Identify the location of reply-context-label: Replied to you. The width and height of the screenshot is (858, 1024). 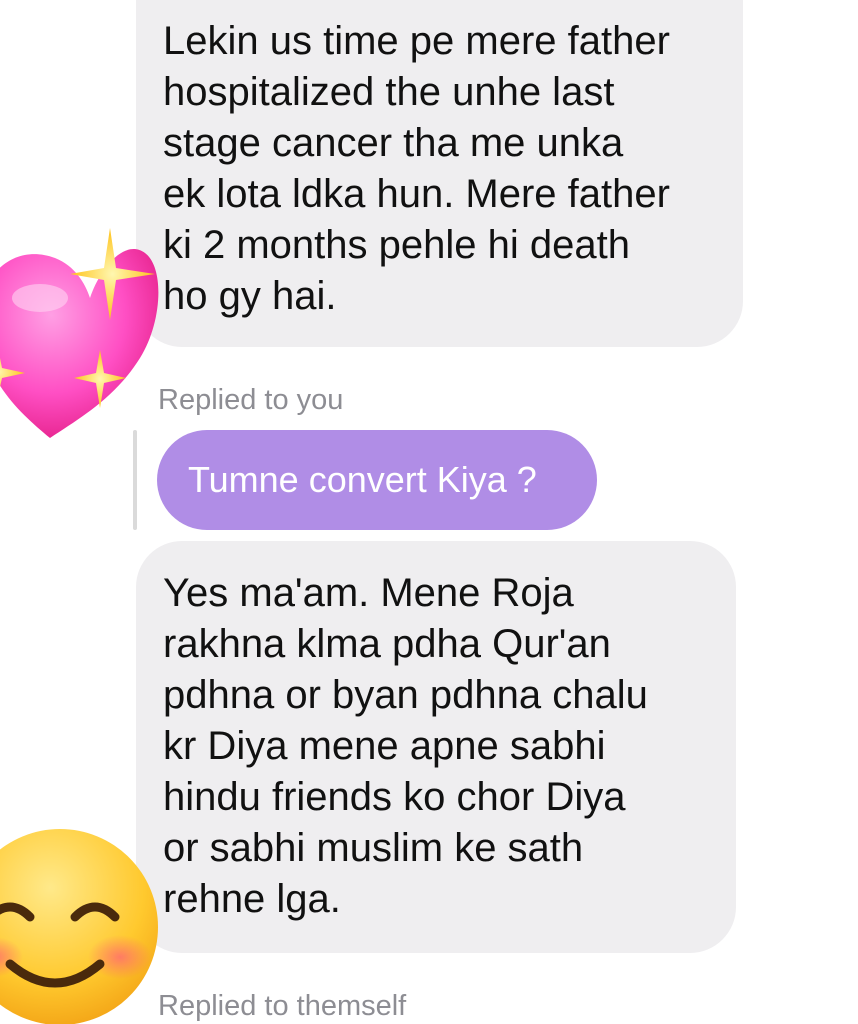
(251, 400).